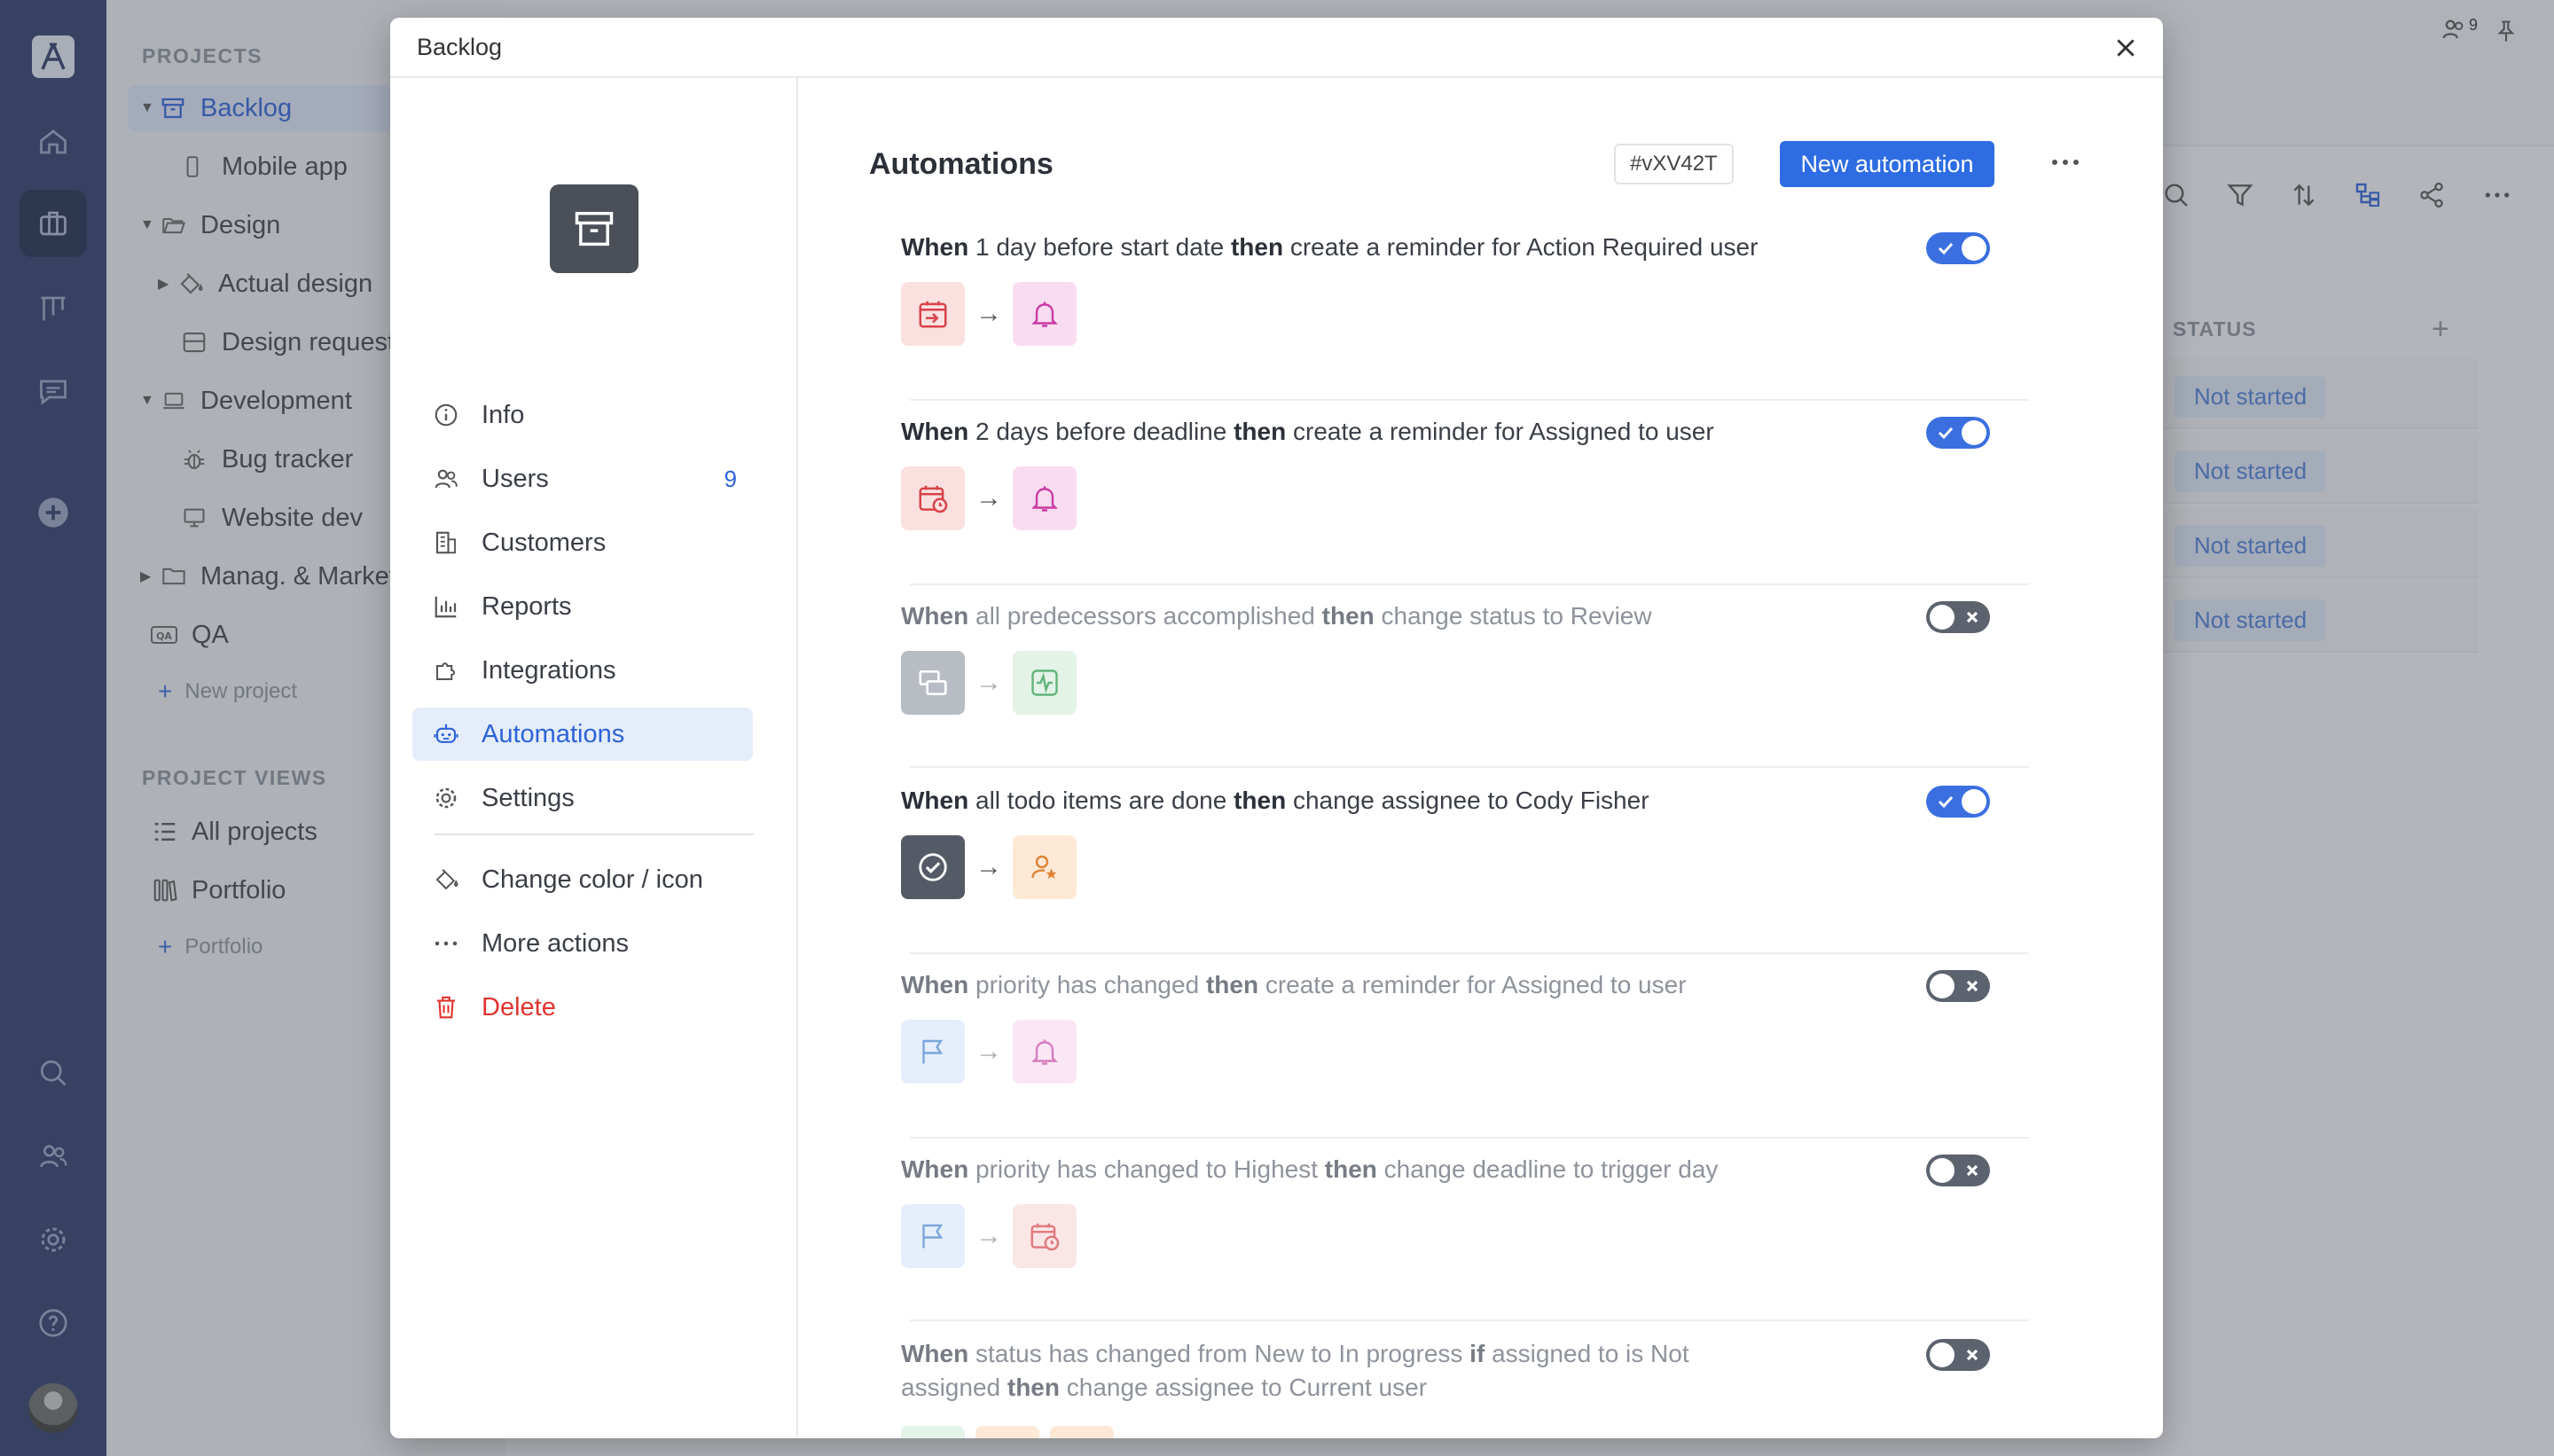 The image size is (2554, 1456). I want to click on project-id-badge: #vXV42T, so click(1674, 164).